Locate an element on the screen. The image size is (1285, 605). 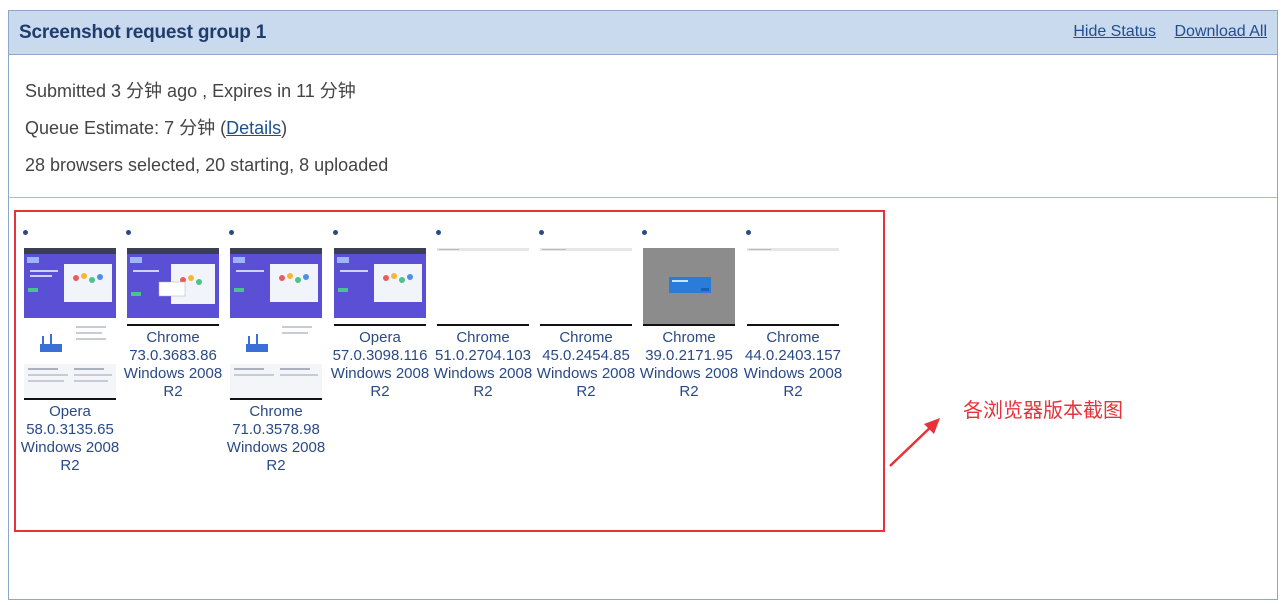
screenshot-label: Opera 58.0.3135.65 Windows 2008 R2 is located at coordinates (70, 439).